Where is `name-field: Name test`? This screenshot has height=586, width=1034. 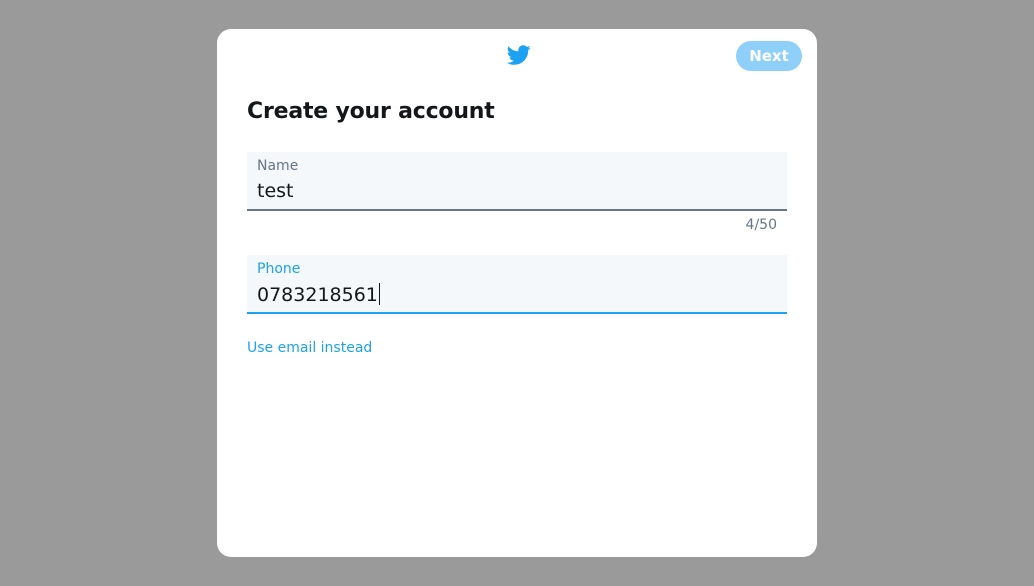 name-field: Name test is located at coordinates (517, 181).